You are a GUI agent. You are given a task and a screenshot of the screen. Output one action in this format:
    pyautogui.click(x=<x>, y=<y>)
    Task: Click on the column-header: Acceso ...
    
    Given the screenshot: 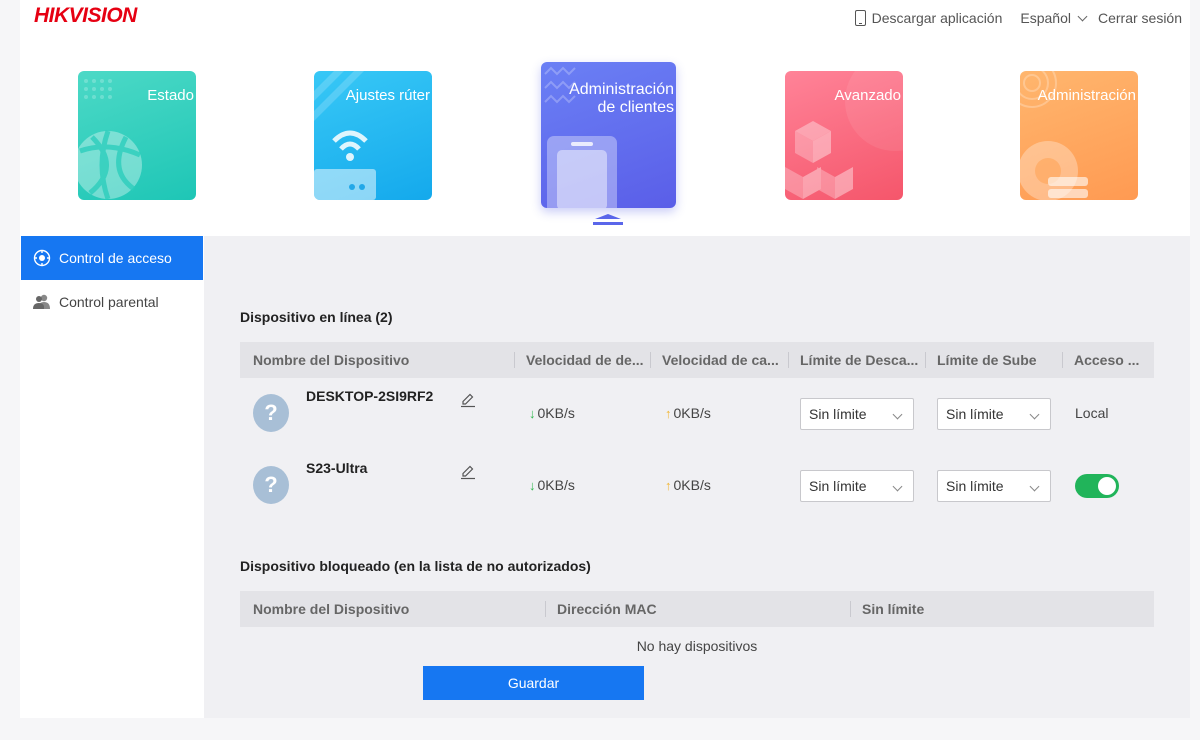 What is the action you would take?
    pyautogui.click(x=1108, y=360)
    